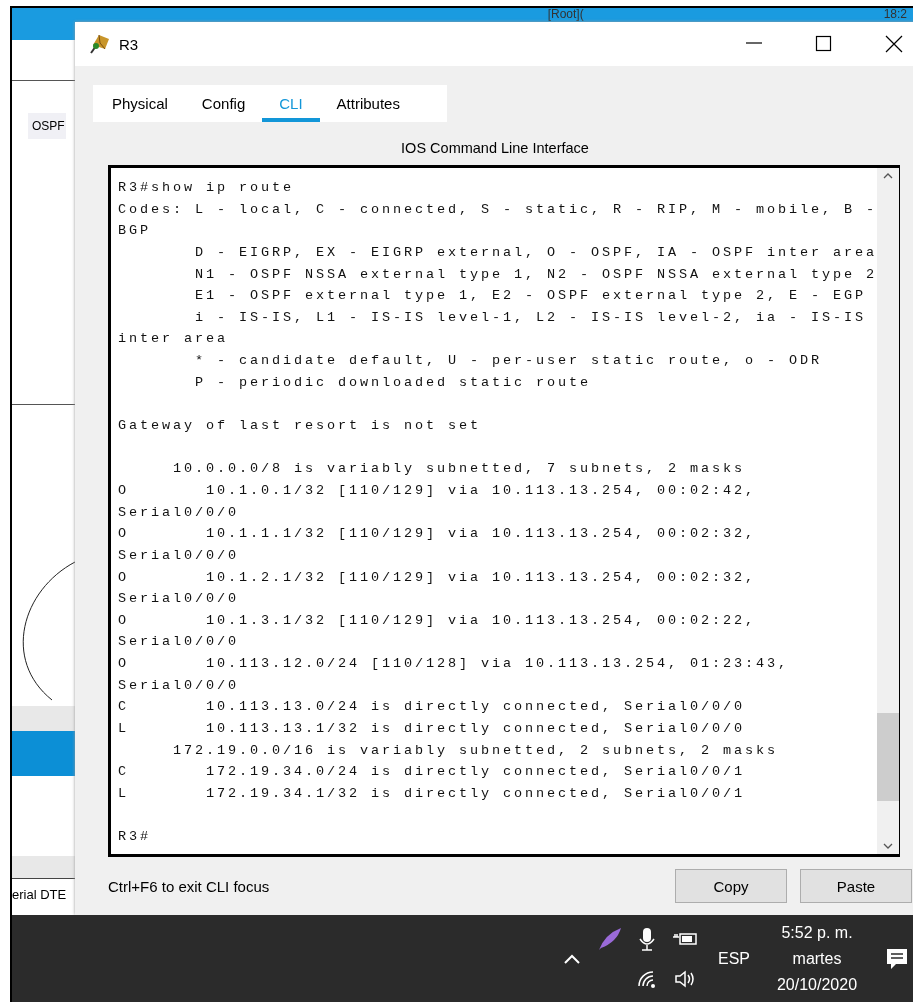  What do you see at coordinates (895, 15) in the screenshot?
I see `bar-clock: 18:2` at bounding box center [895, 15].